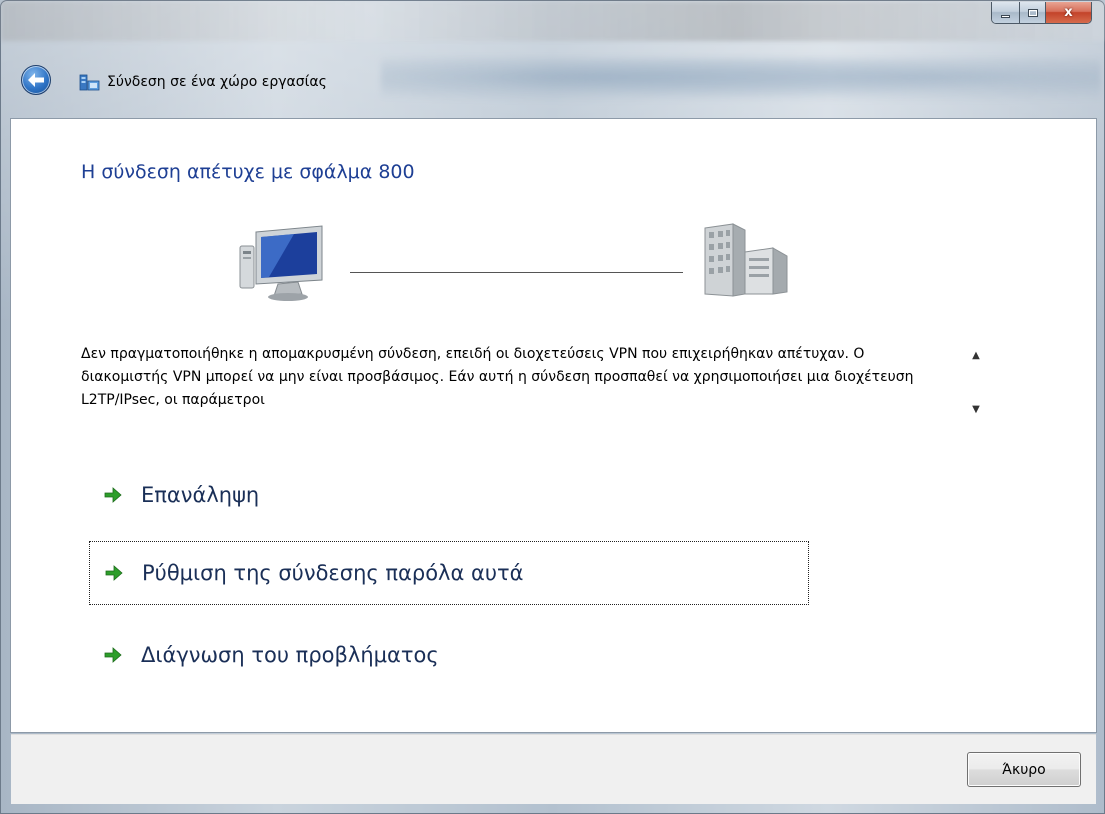 This screenshot has height=814, width=1105. Describe the element at coordinates (217, 82) in the screenshot. I see `window-title: Σύνδεση σε ένα χώρο εργασίας` at that location.